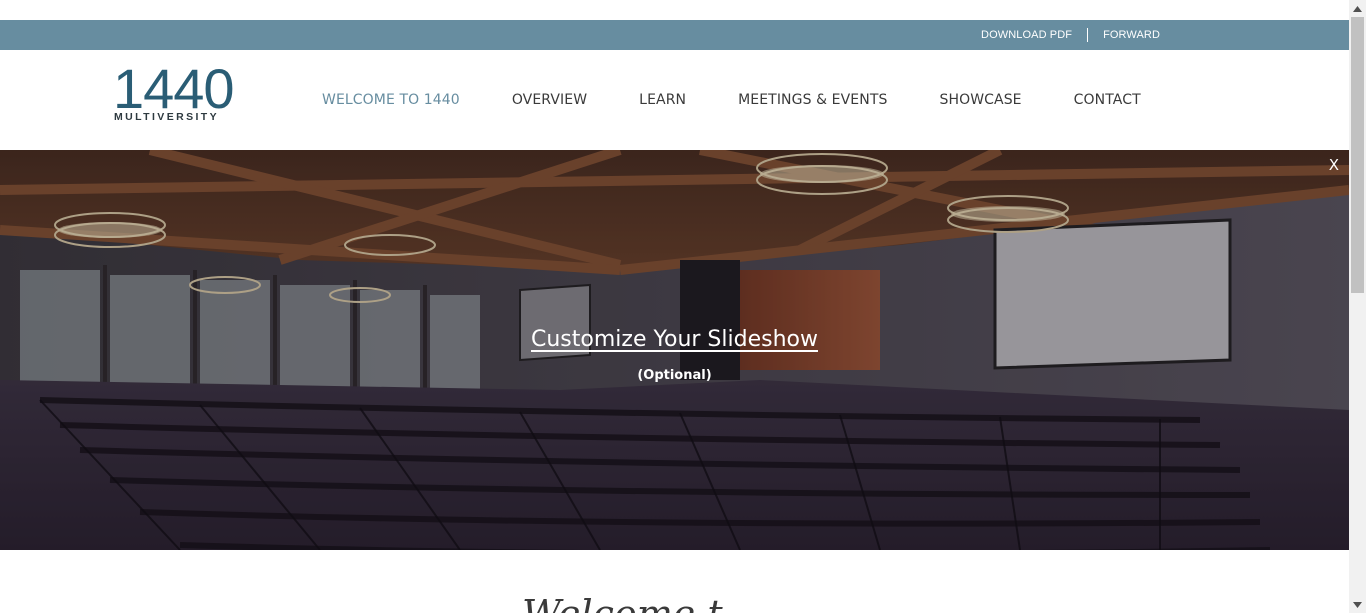 The width and height of the screenshot is (1366, 613). Describe the element at coordinates (1088, 35) in the screenshot. I see `utility-divider` at that location.